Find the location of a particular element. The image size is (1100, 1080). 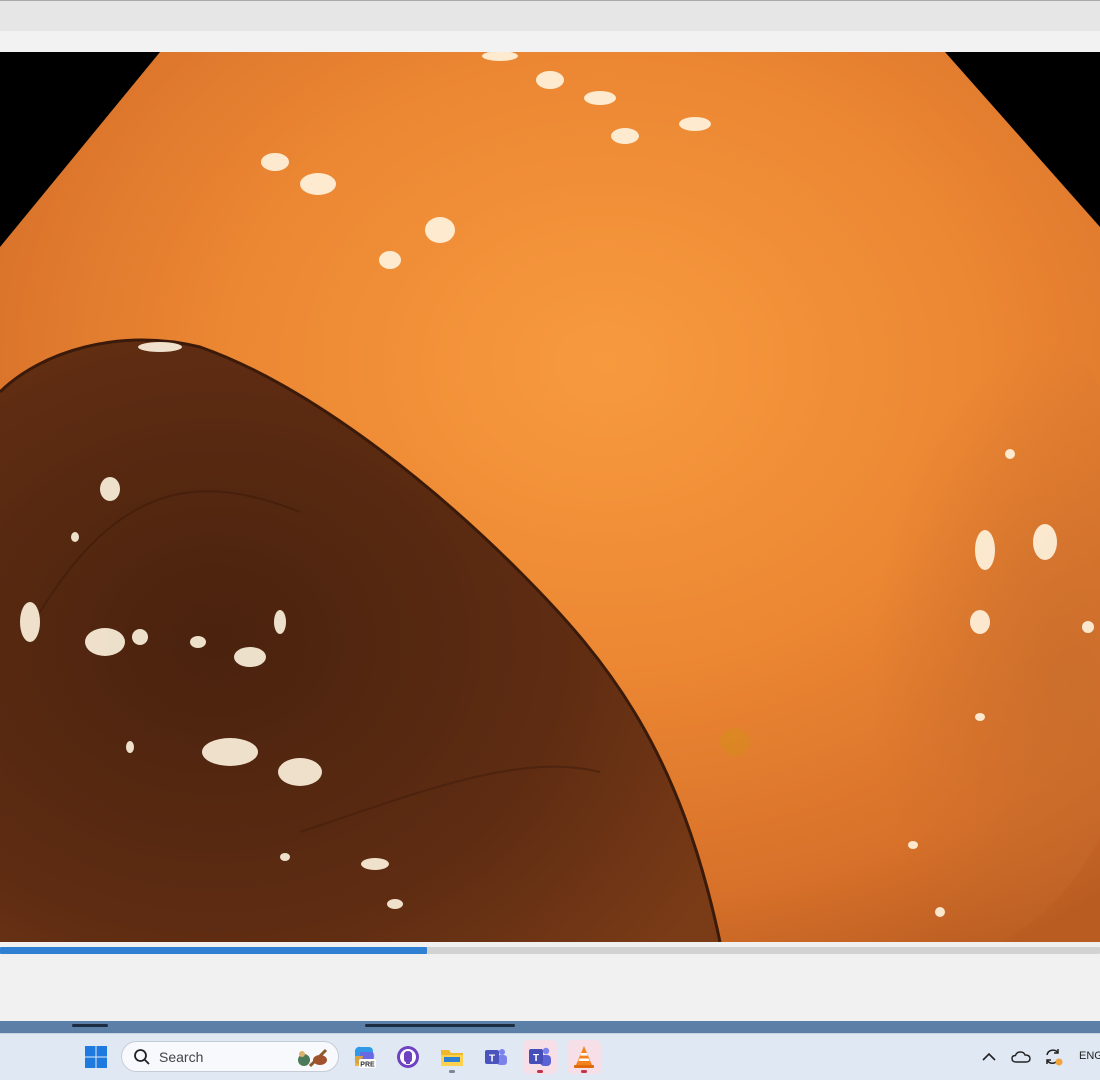

sync-icon is located at coordinates (1054, 1057).